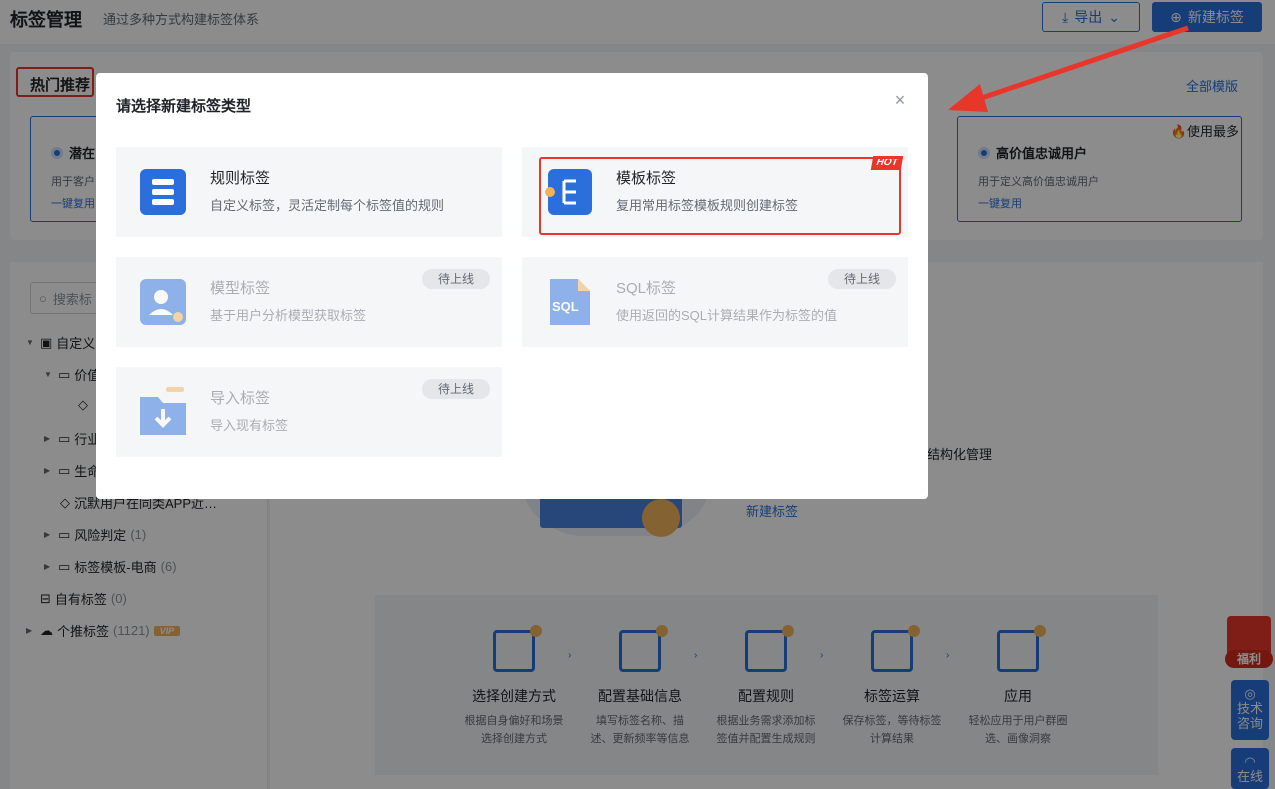 This screenshot has width=1275, height=789. What do you see at coordinates (240, 288) in the screenshot?
I see `option-name: 模型标签` at bounding box center [240, 288].